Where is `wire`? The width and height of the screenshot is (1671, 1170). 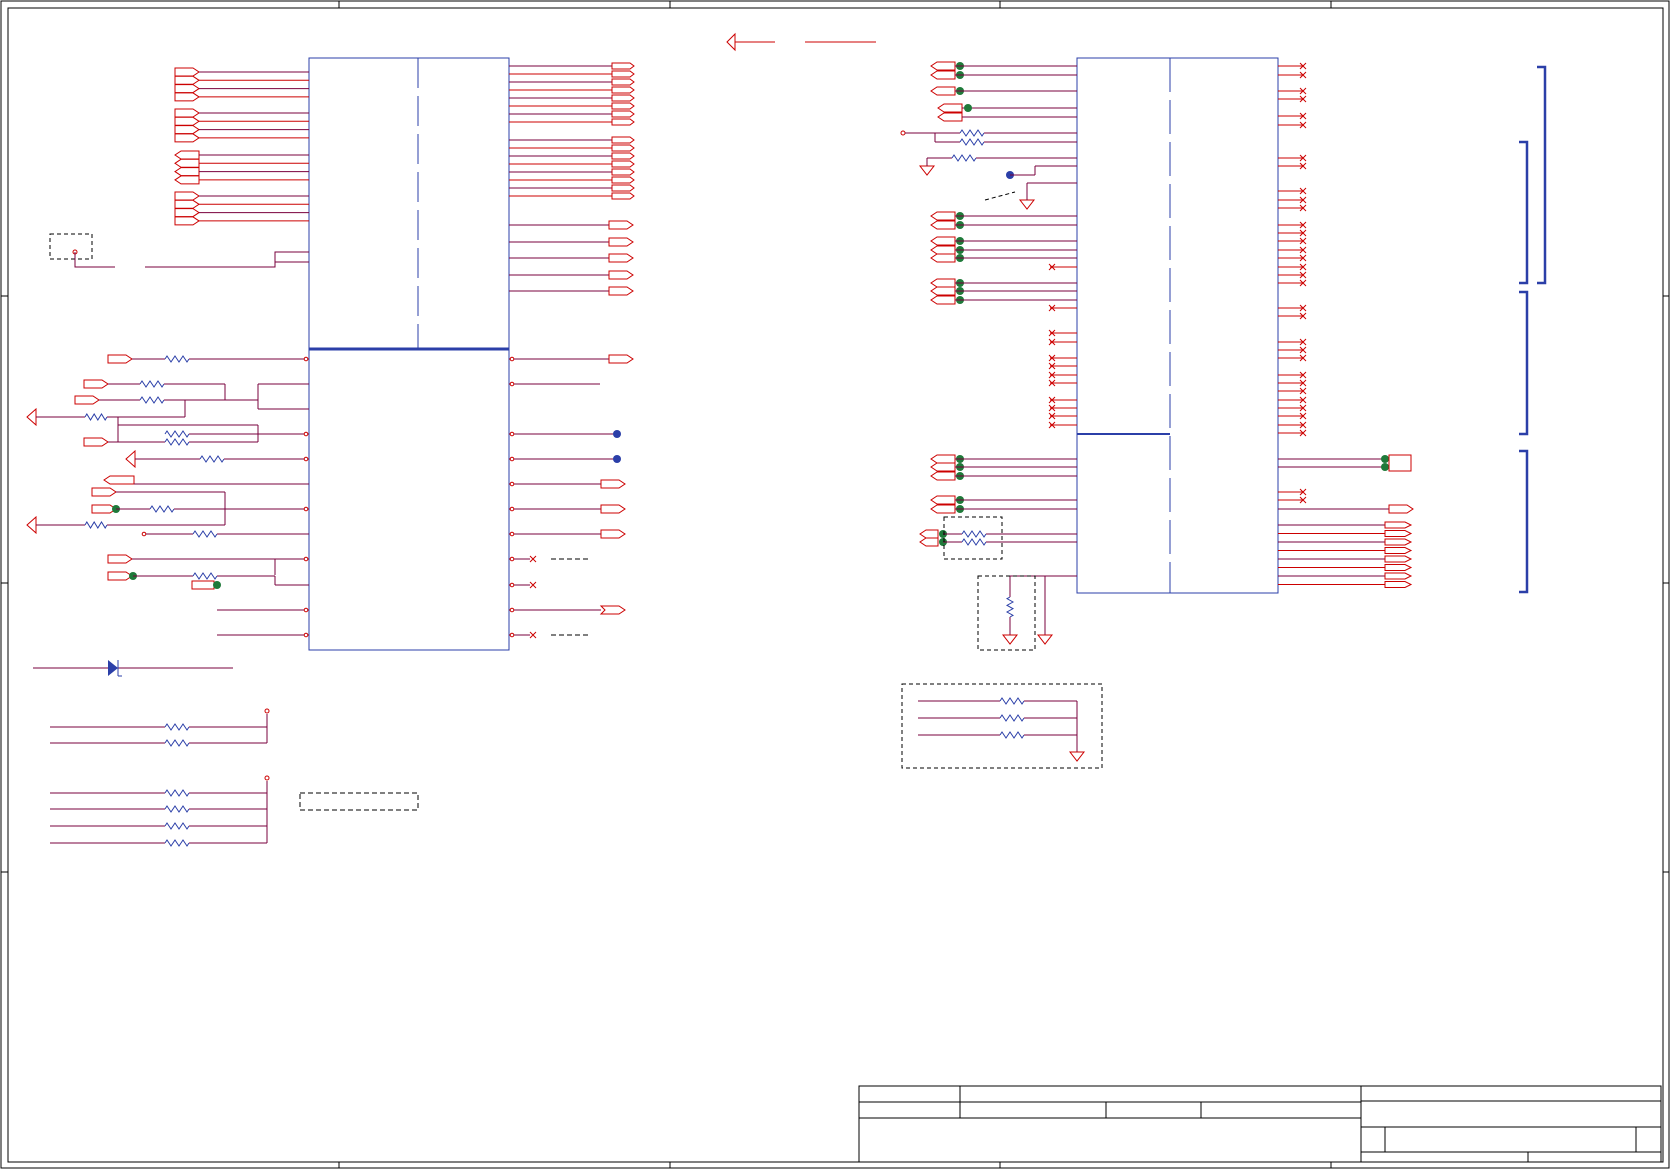
wire is located at coordinates (1000, 196).